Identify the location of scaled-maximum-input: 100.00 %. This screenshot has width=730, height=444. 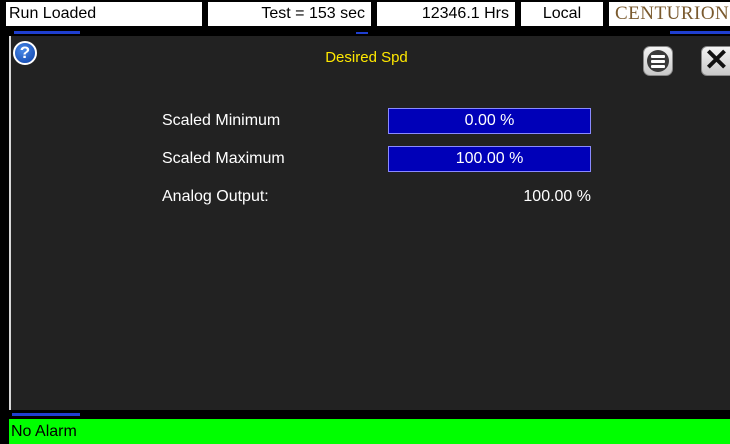
(489, 159).